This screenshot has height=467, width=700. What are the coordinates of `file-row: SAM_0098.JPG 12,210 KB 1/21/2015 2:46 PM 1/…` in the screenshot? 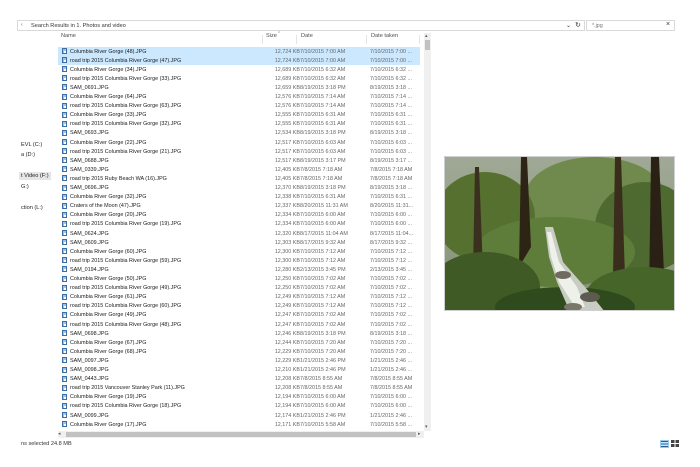 It's located at (239, 370).